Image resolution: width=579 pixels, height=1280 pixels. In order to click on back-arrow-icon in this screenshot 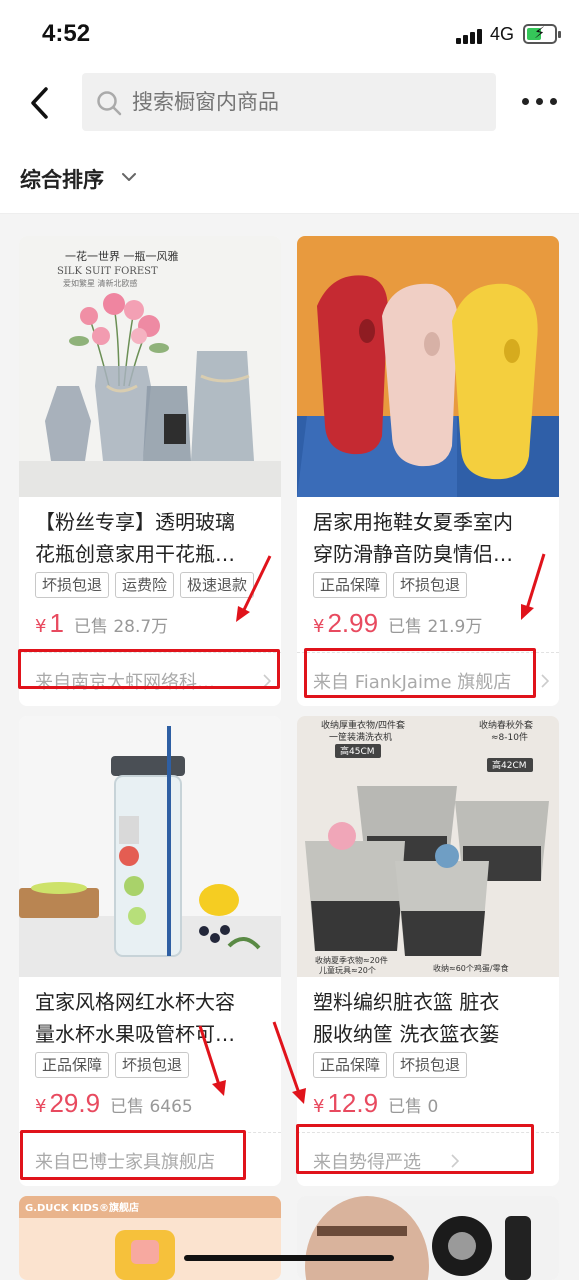, I will do `click(40, 103)`.